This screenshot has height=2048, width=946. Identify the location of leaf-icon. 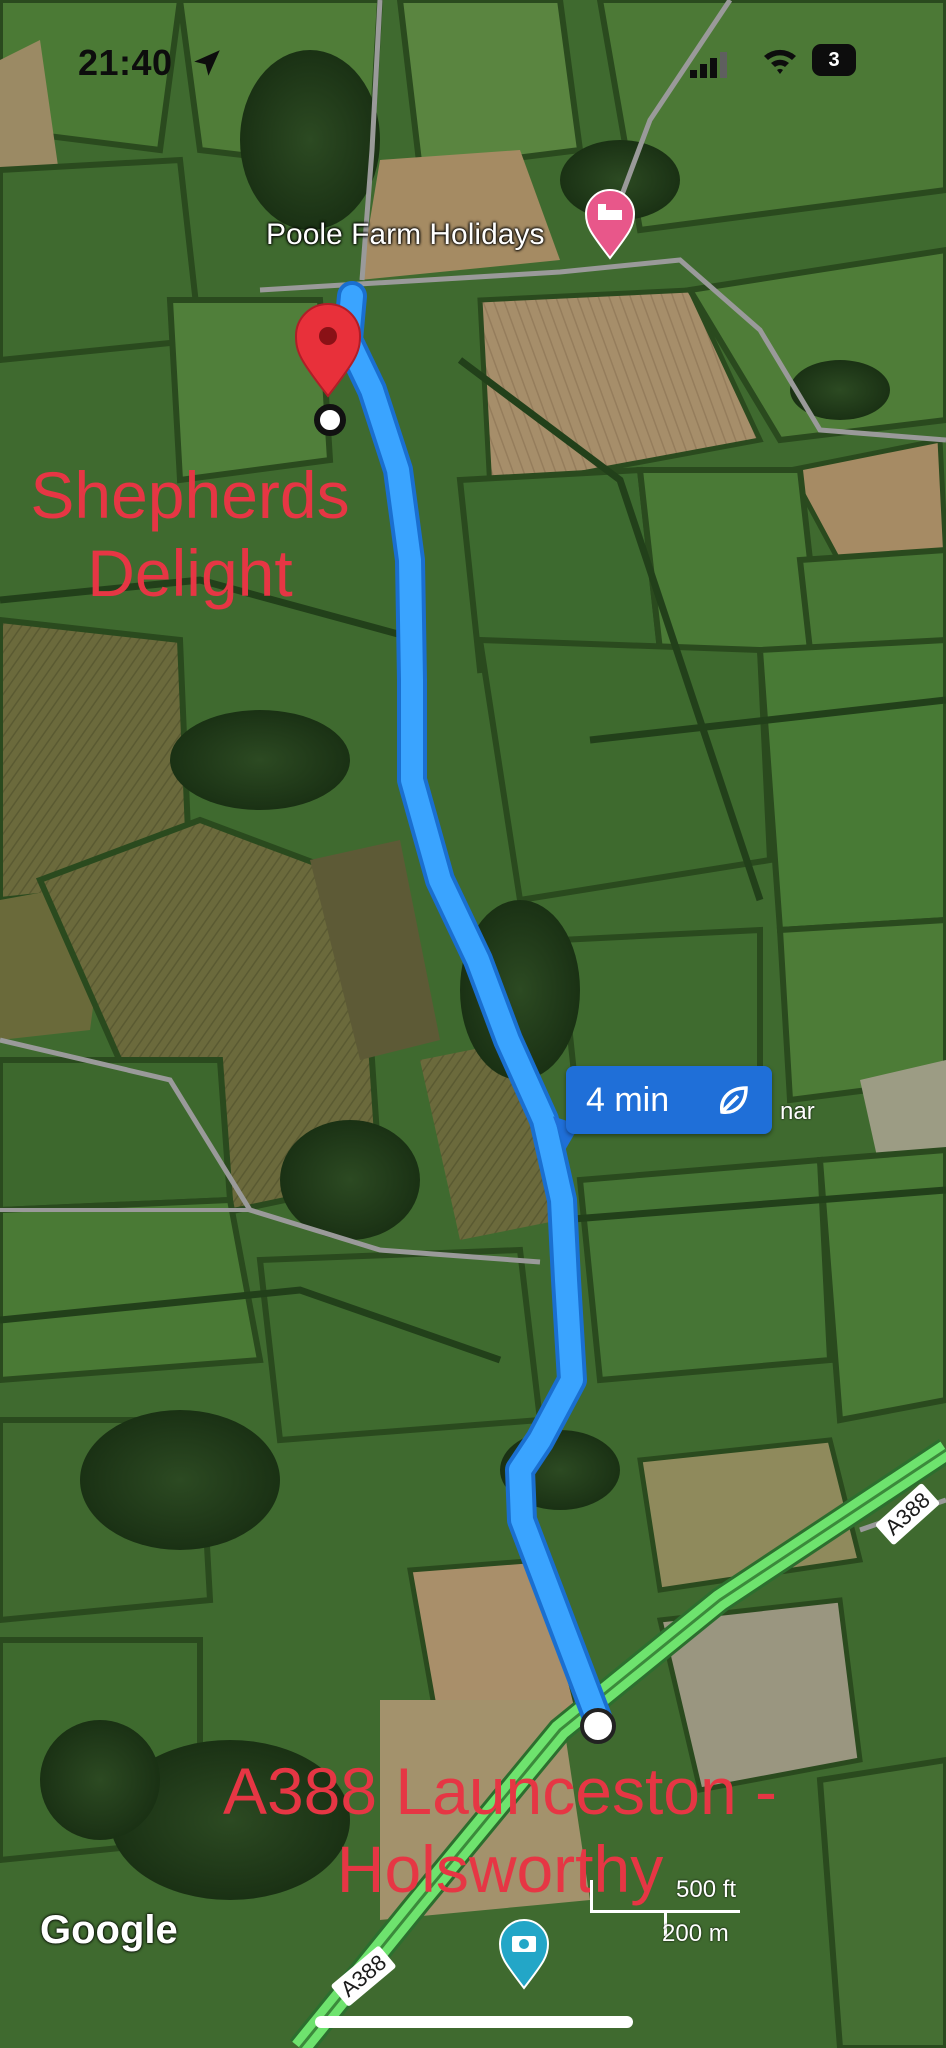
(734, 1100).